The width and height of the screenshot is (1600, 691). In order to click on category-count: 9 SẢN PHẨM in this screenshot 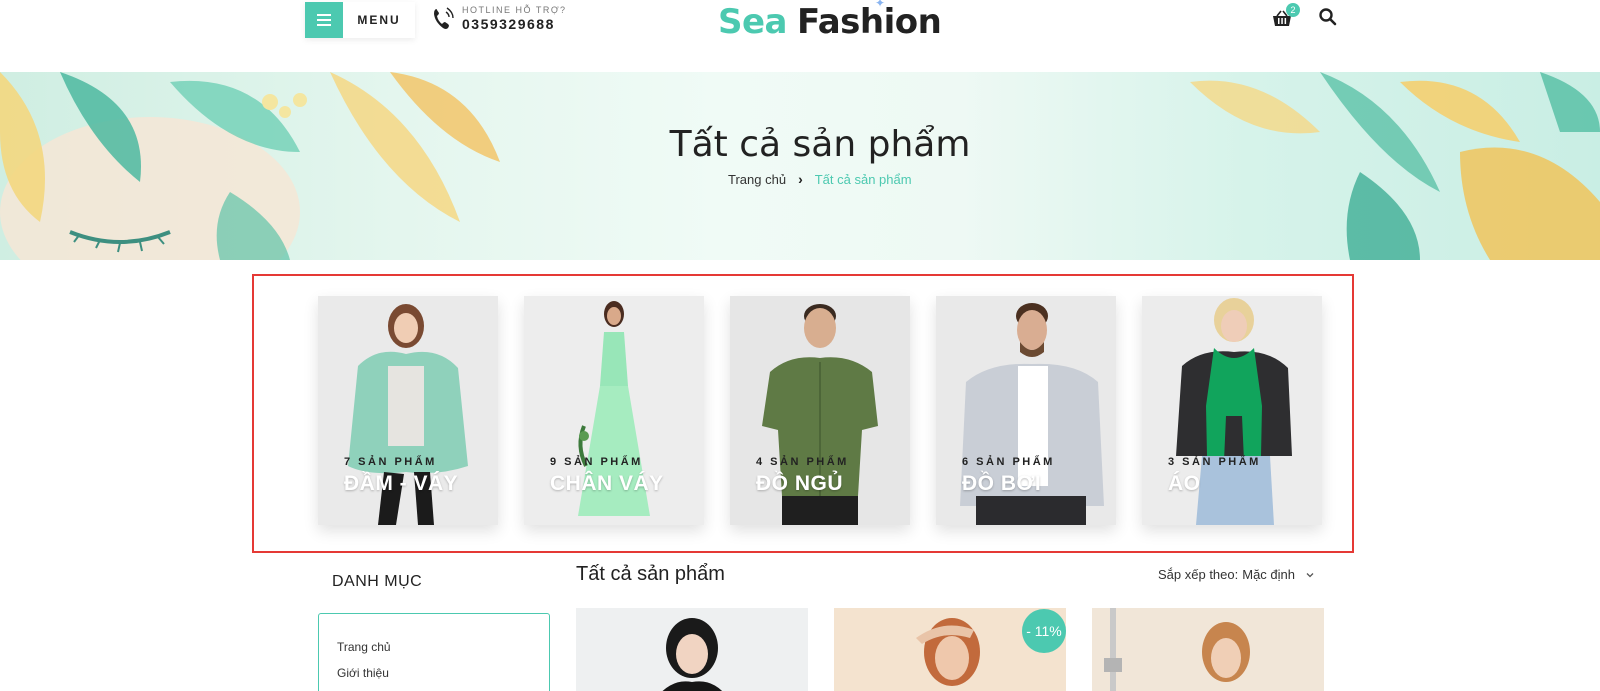, I will do `click(596, 462)`.